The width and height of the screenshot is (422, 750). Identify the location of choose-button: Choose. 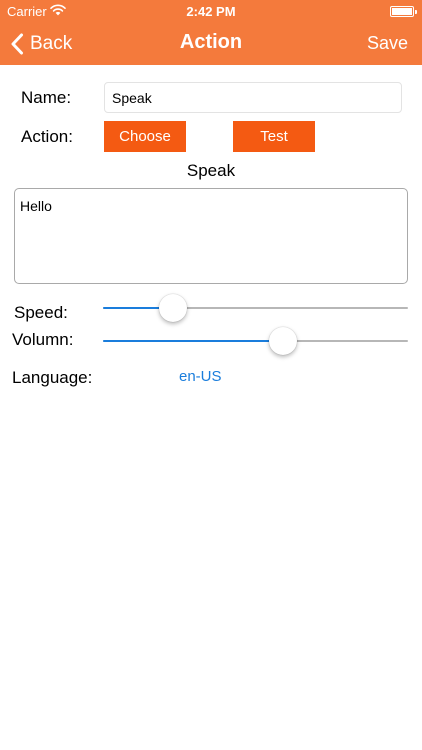
(145, 136).